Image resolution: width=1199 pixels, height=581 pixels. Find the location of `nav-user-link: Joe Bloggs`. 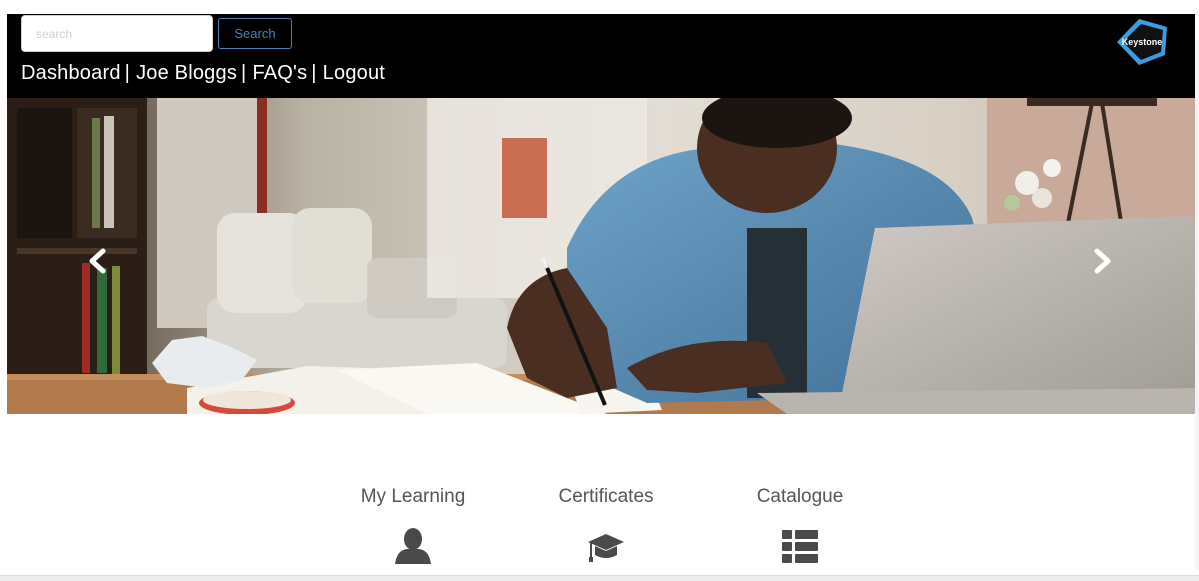

nav-user-link: Joe Bloggs is located at coordinates (186, 73).